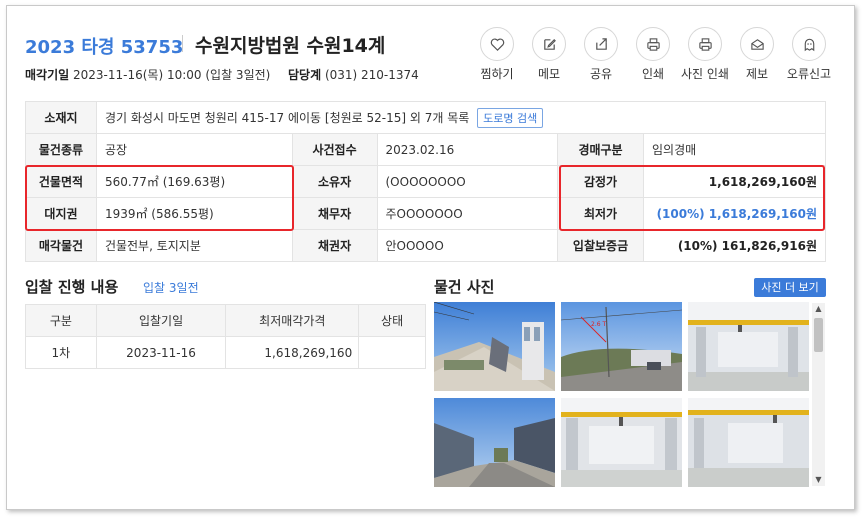 Image resolution: width=864 pixels, height=520 pixels. Describe the element at coordinates (371, 75) in the screenshot. I see `officer-phone: (031) 210-1374` at that location.